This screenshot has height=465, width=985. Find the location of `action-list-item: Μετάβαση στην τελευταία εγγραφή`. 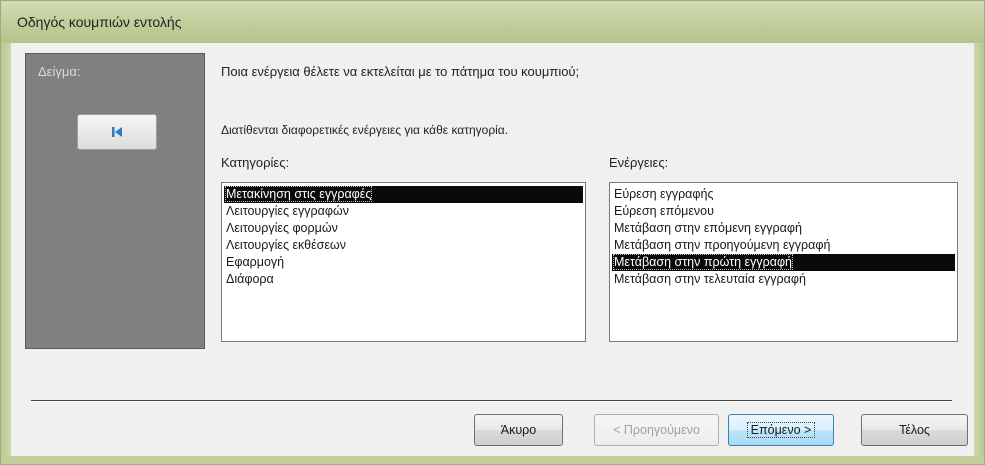

action-list-item: Μετάβαση στην τελευταία εγγραφή is located at coordinates (783, 279).